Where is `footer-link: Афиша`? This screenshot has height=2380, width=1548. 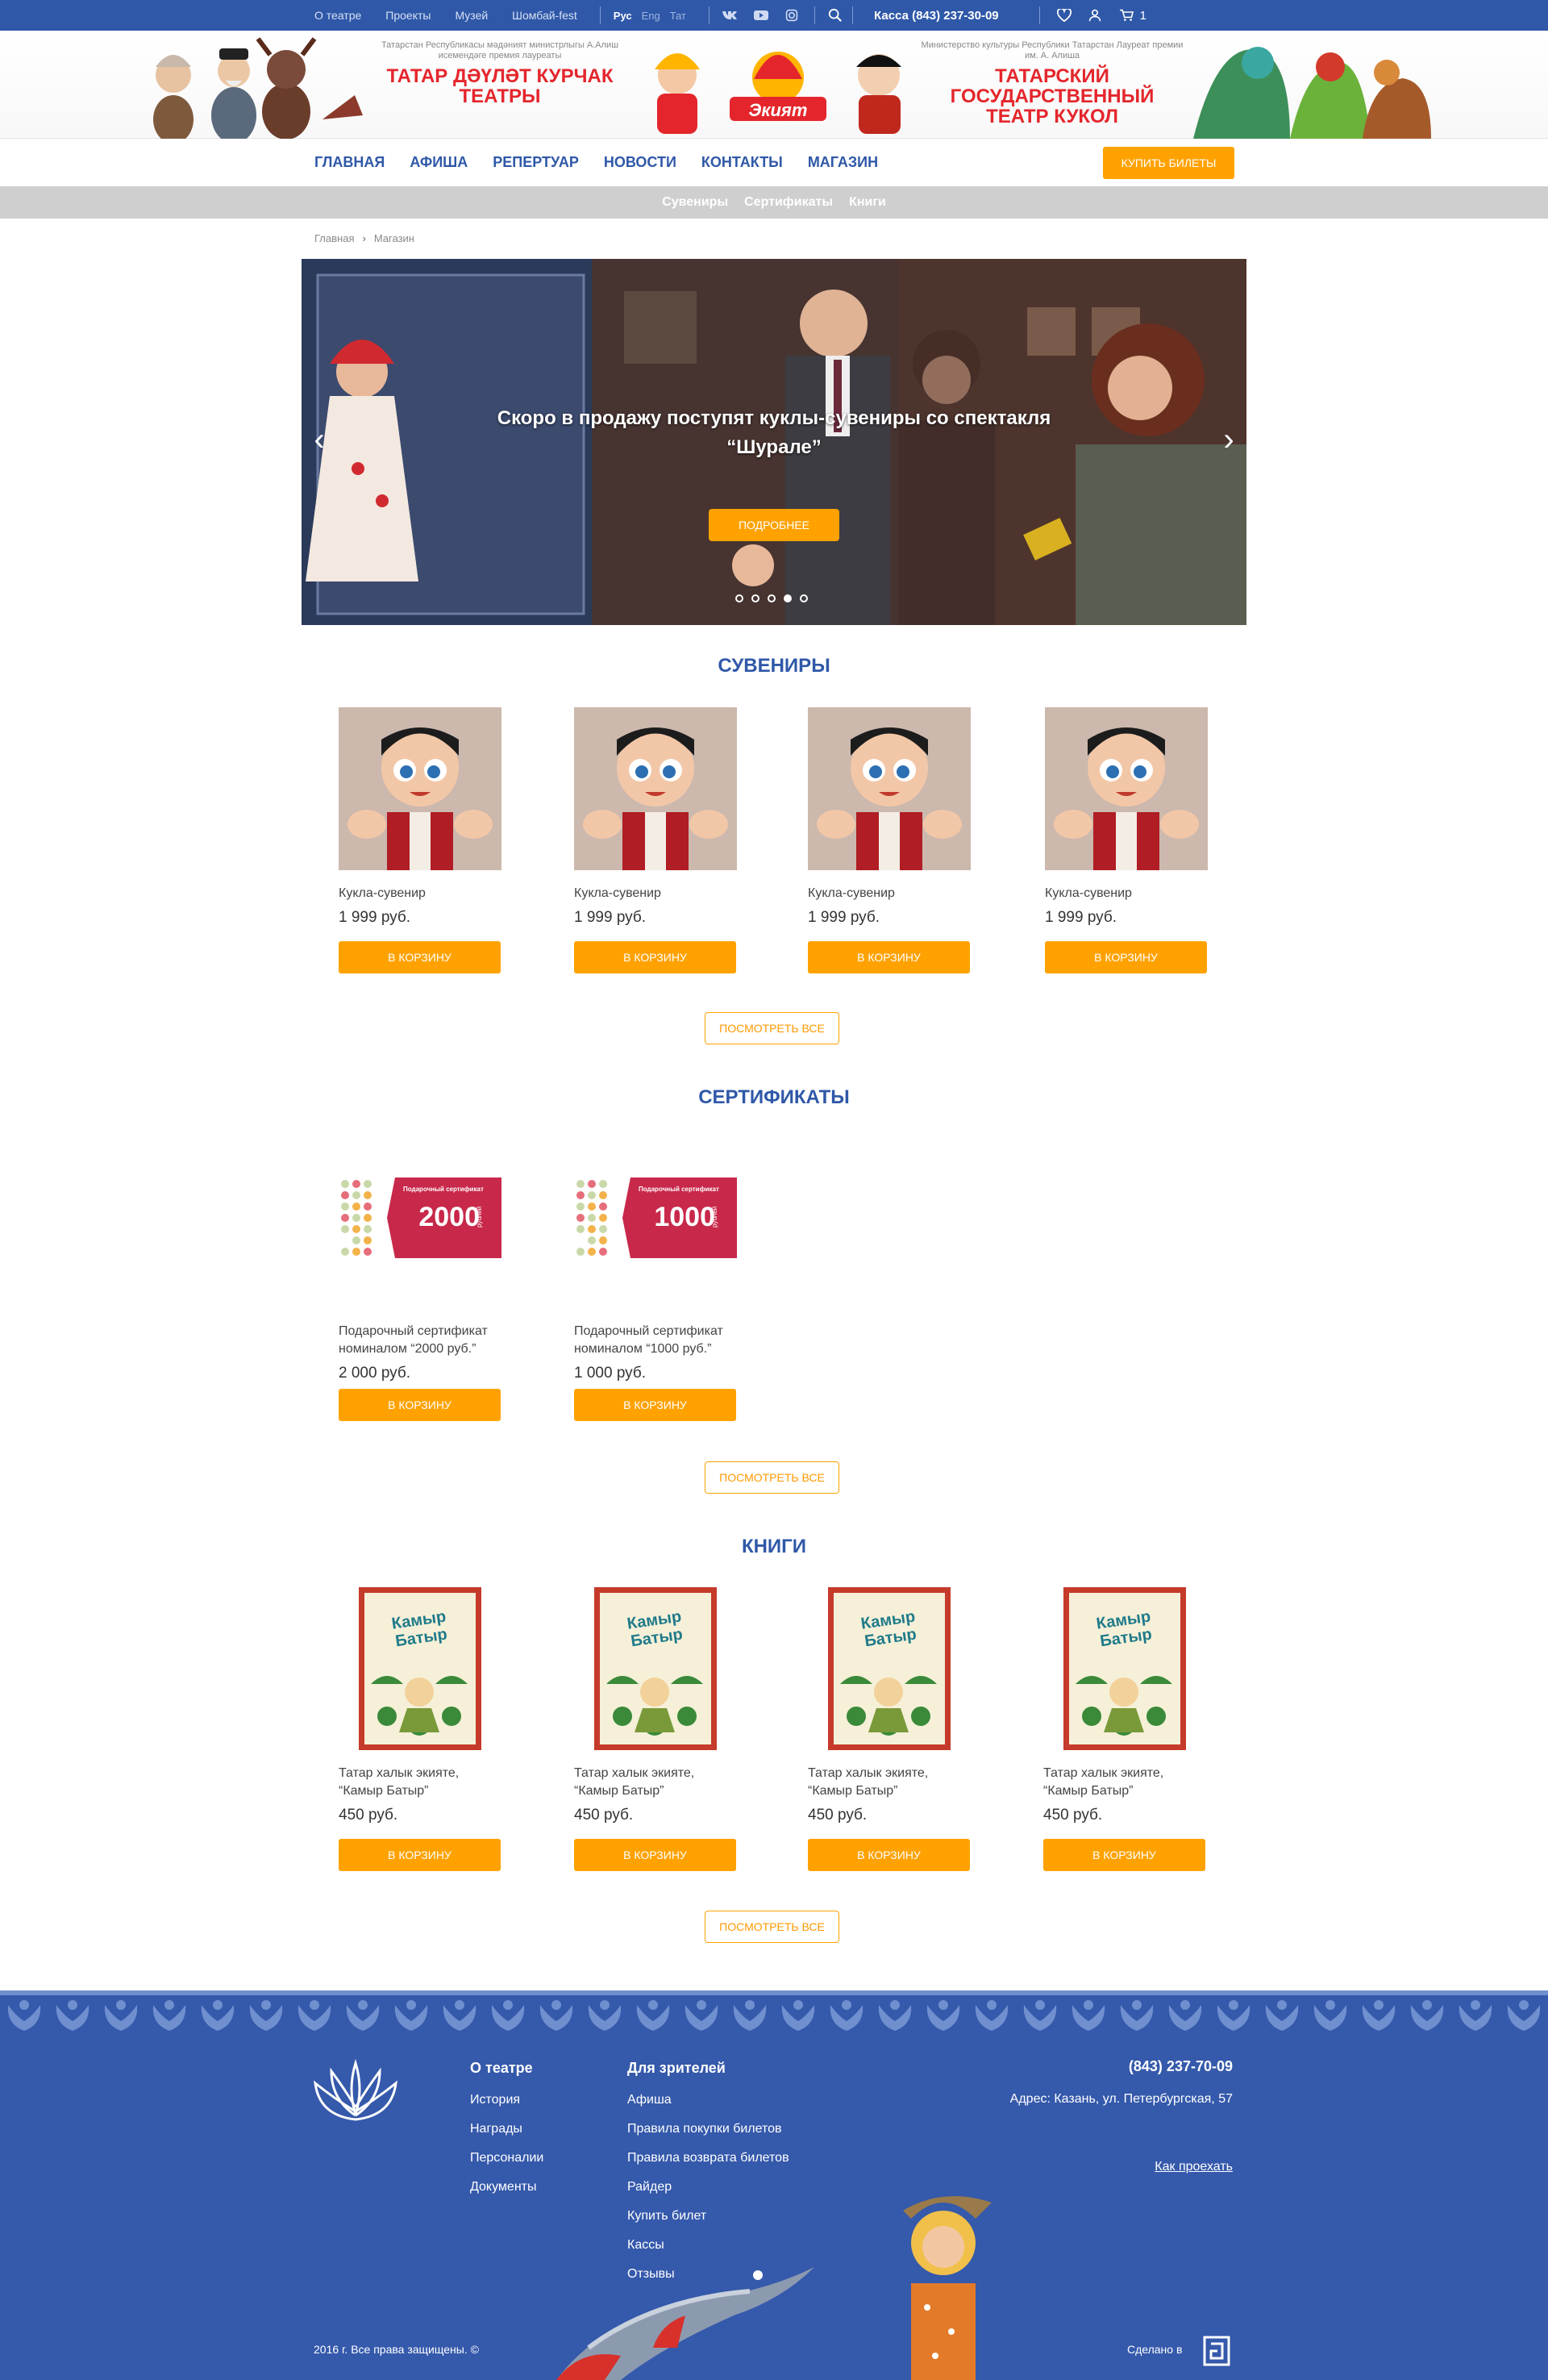
footer-link: Афиша is located at coordinates (649, 2100).